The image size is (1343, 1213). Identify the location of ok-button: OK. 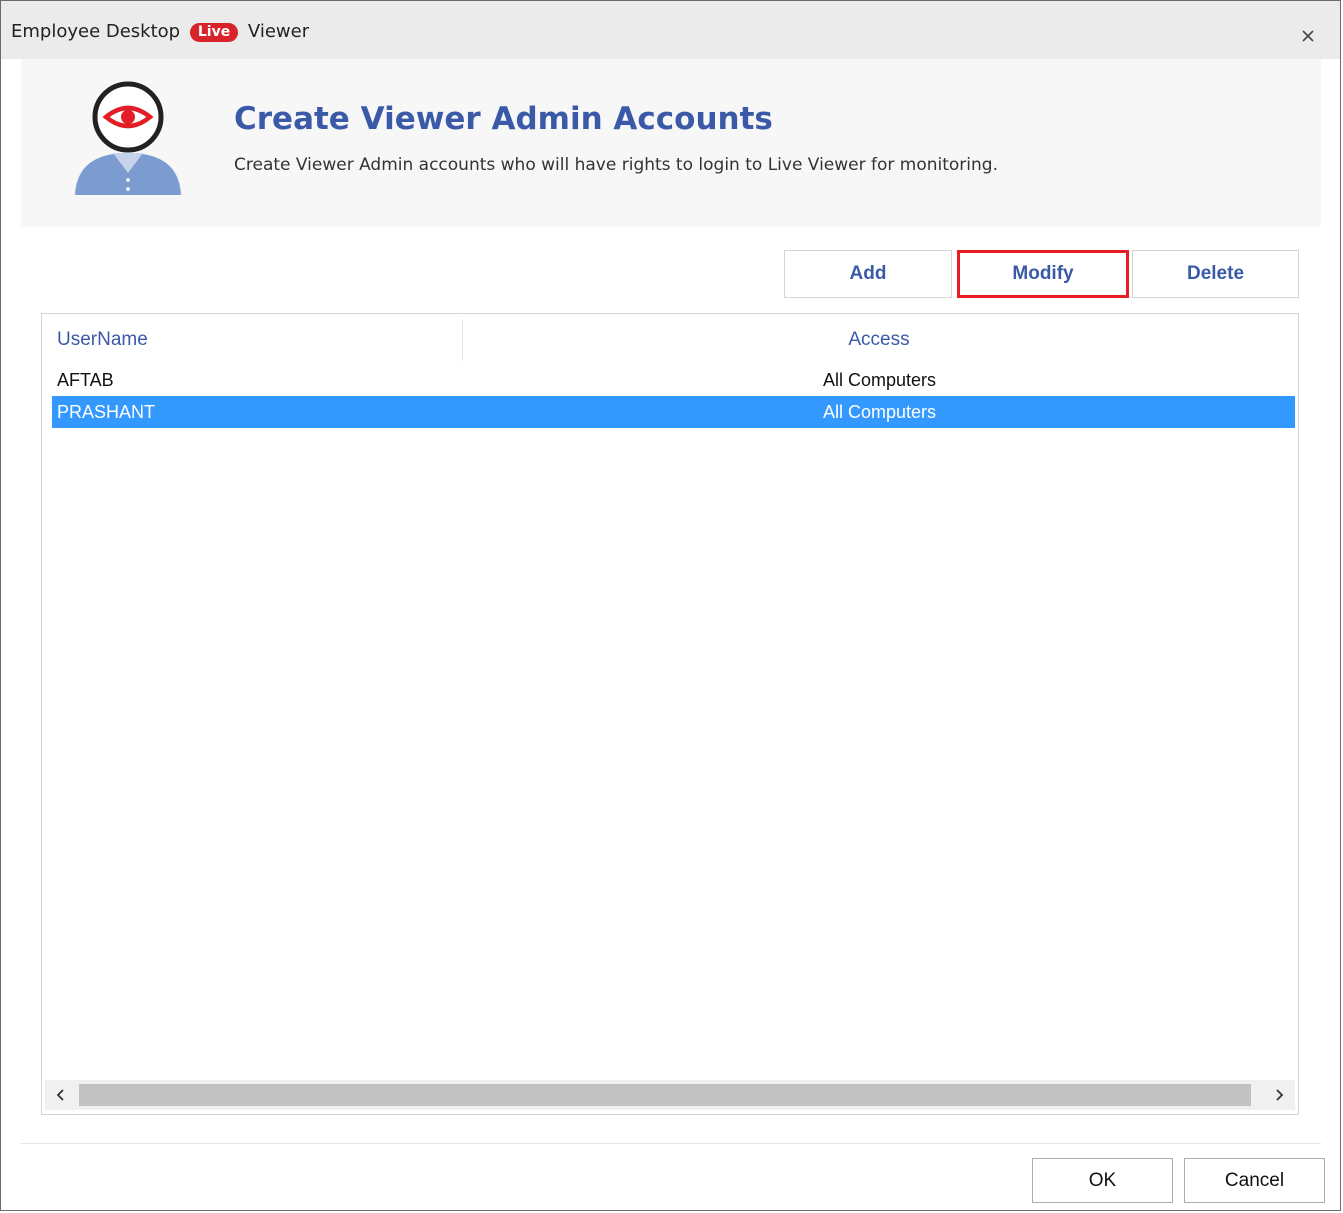
(1102, 1180).